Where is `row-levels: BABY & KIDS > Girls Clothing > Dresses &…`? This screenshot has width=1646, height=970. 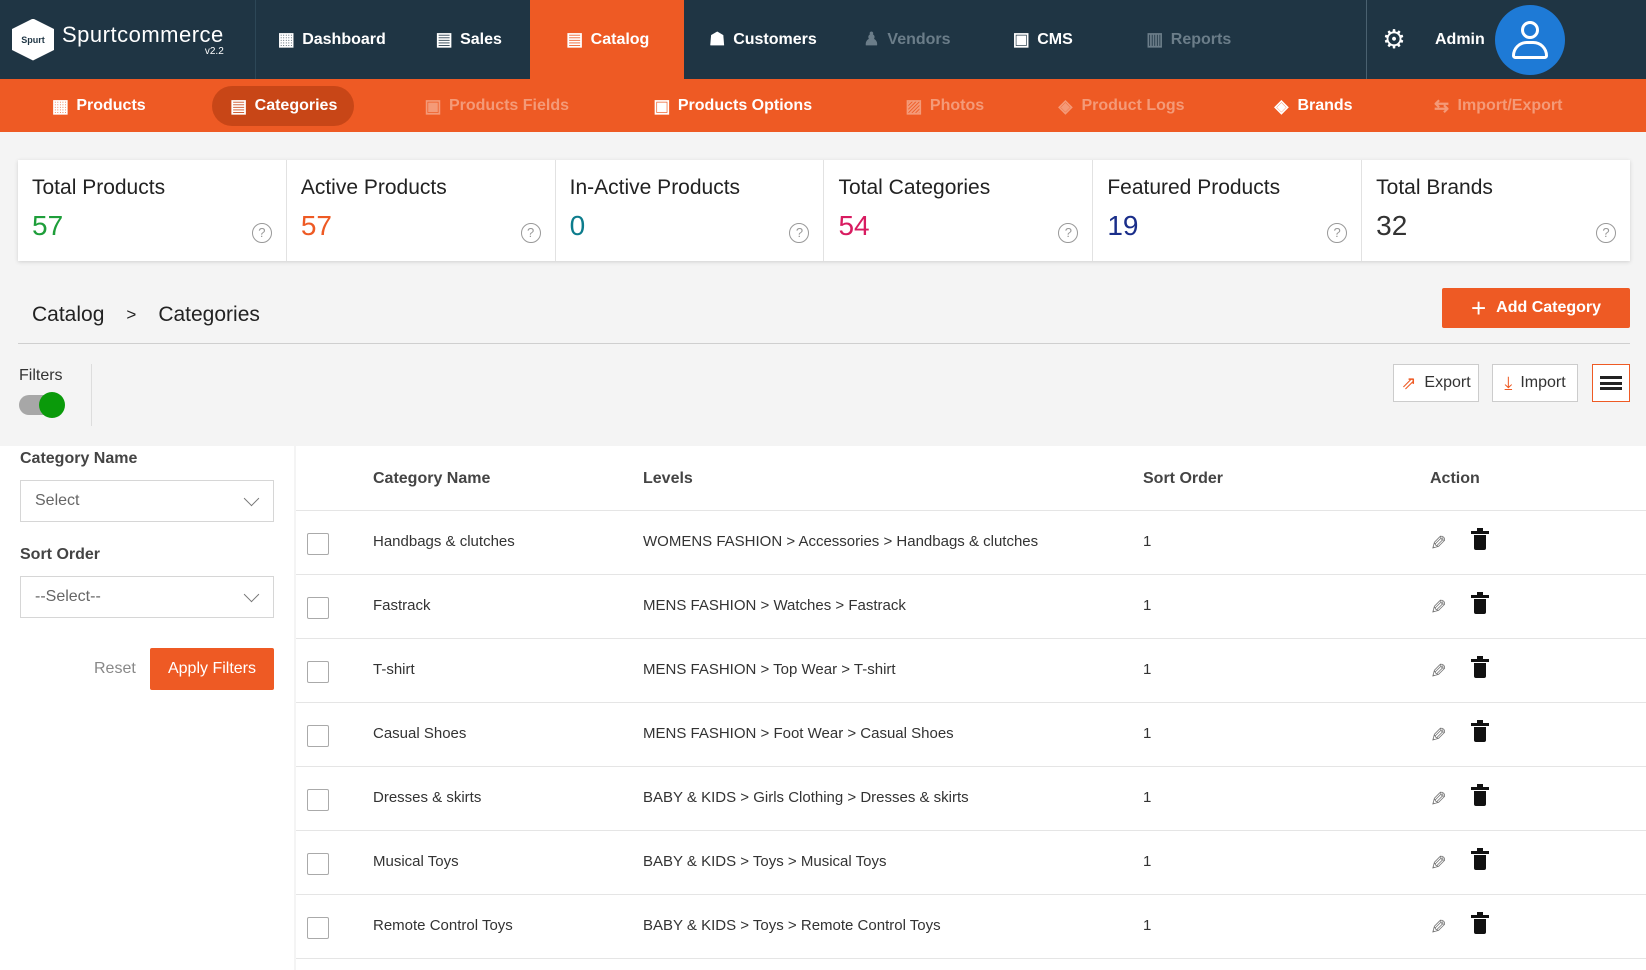 row-levels: BABY & KIDS > Girls Clothing > Dresses &… is located at coordinates (806, 797).